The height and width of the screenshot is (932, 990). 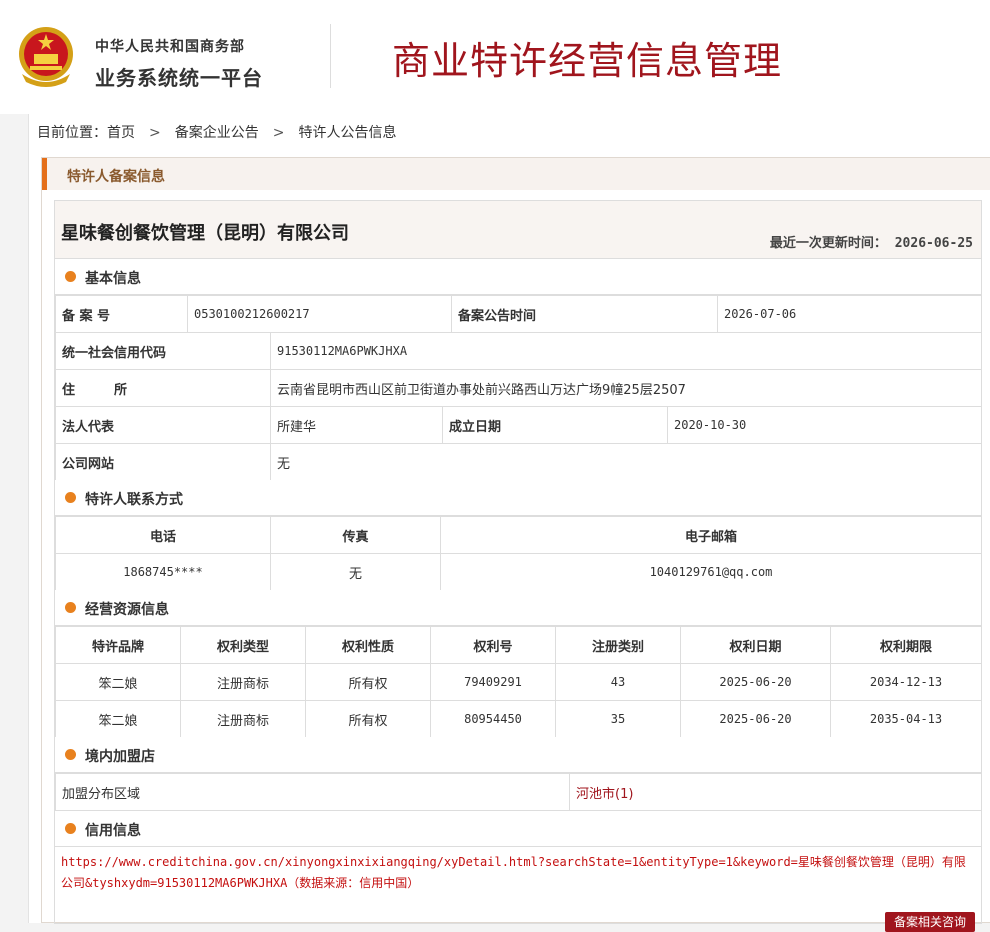 I want to click on site-header: 中华人民共和国商务部 业务系统统一平台 商业特许经营信息管理, so click(x=495, y=57).